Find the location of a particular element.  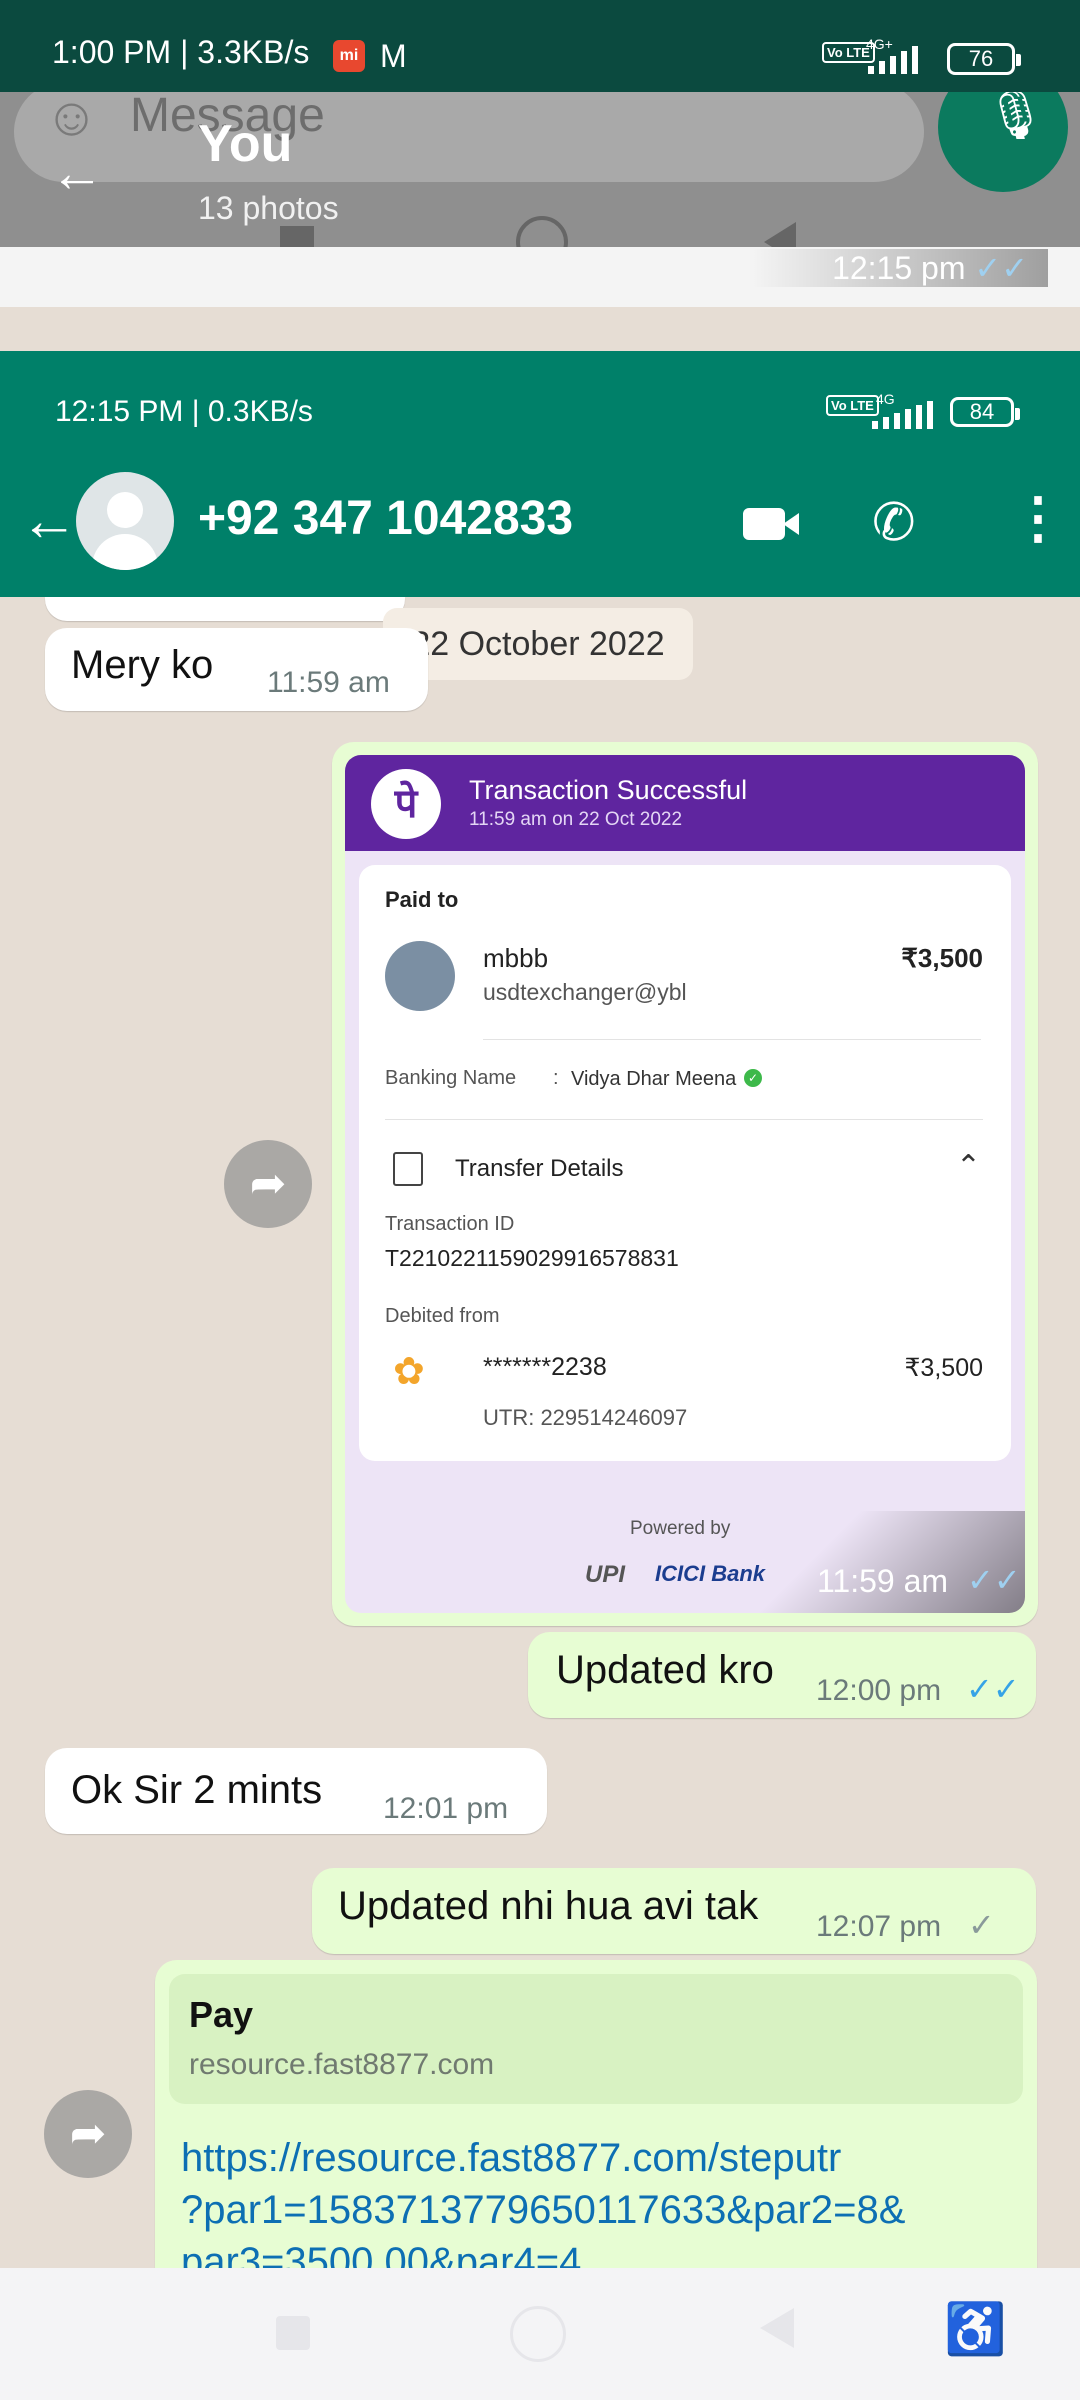

message-time: 12:07 pm is located at coordinates (879, 1926).